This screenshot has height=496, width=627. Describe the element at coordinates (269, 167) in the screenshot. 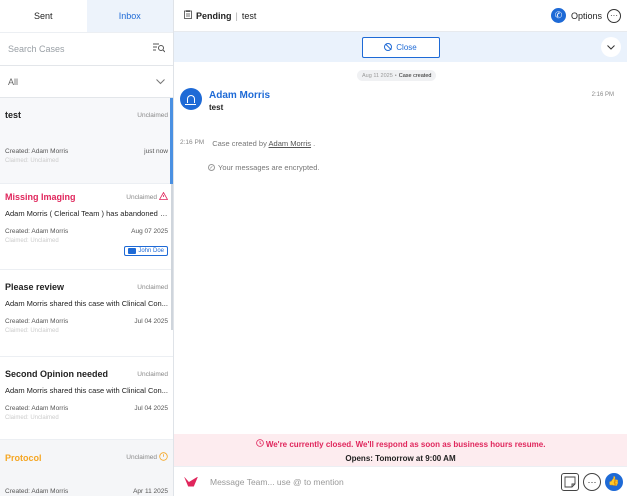

I see `encryption-text: Your messages are encrypted.` at that location.